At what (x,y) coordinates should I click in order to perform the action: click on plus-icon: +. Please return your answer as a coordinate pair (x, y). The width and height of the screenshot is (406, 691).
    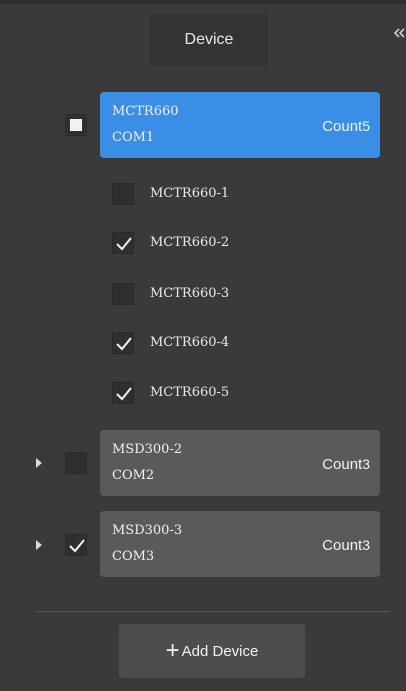
    Looking at the image, I should click on (172, 650).